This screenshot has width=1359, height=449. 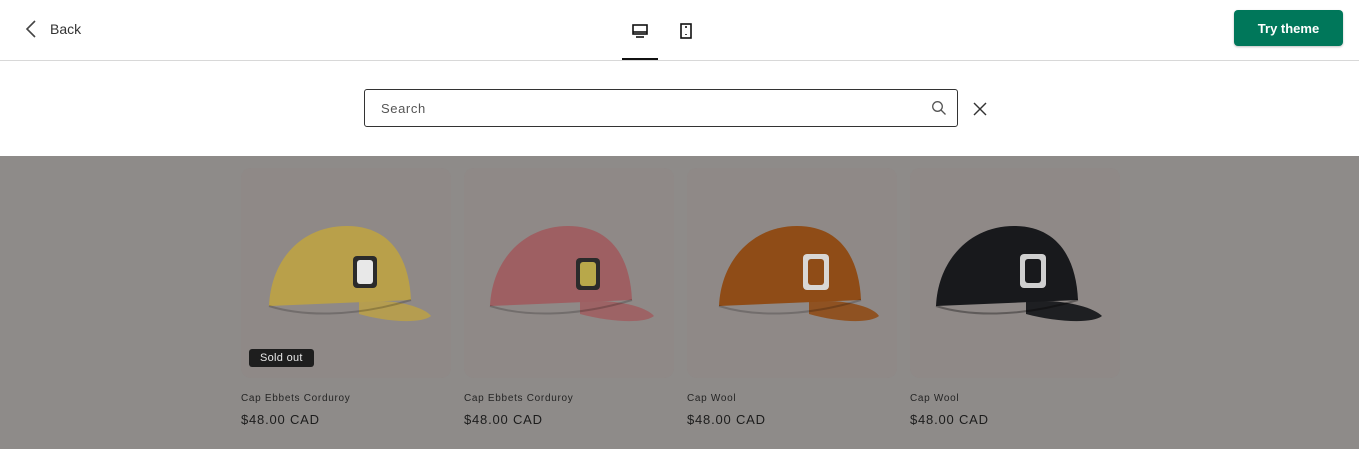 I want to click on search-box, so click(x=661, y=108).